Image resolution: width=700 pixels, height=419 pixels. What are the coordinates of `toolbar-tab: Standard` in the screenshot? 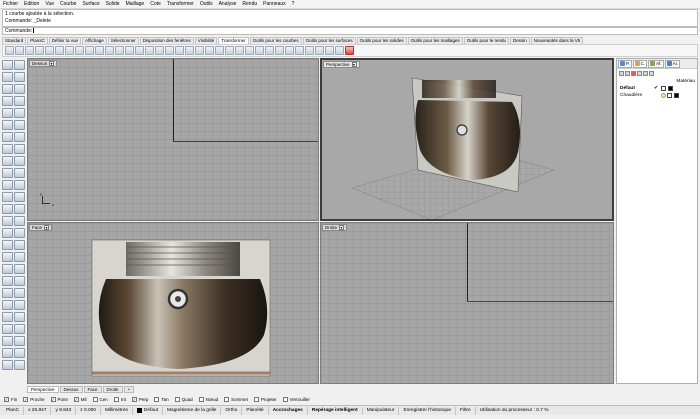 It's located at (14, 40).